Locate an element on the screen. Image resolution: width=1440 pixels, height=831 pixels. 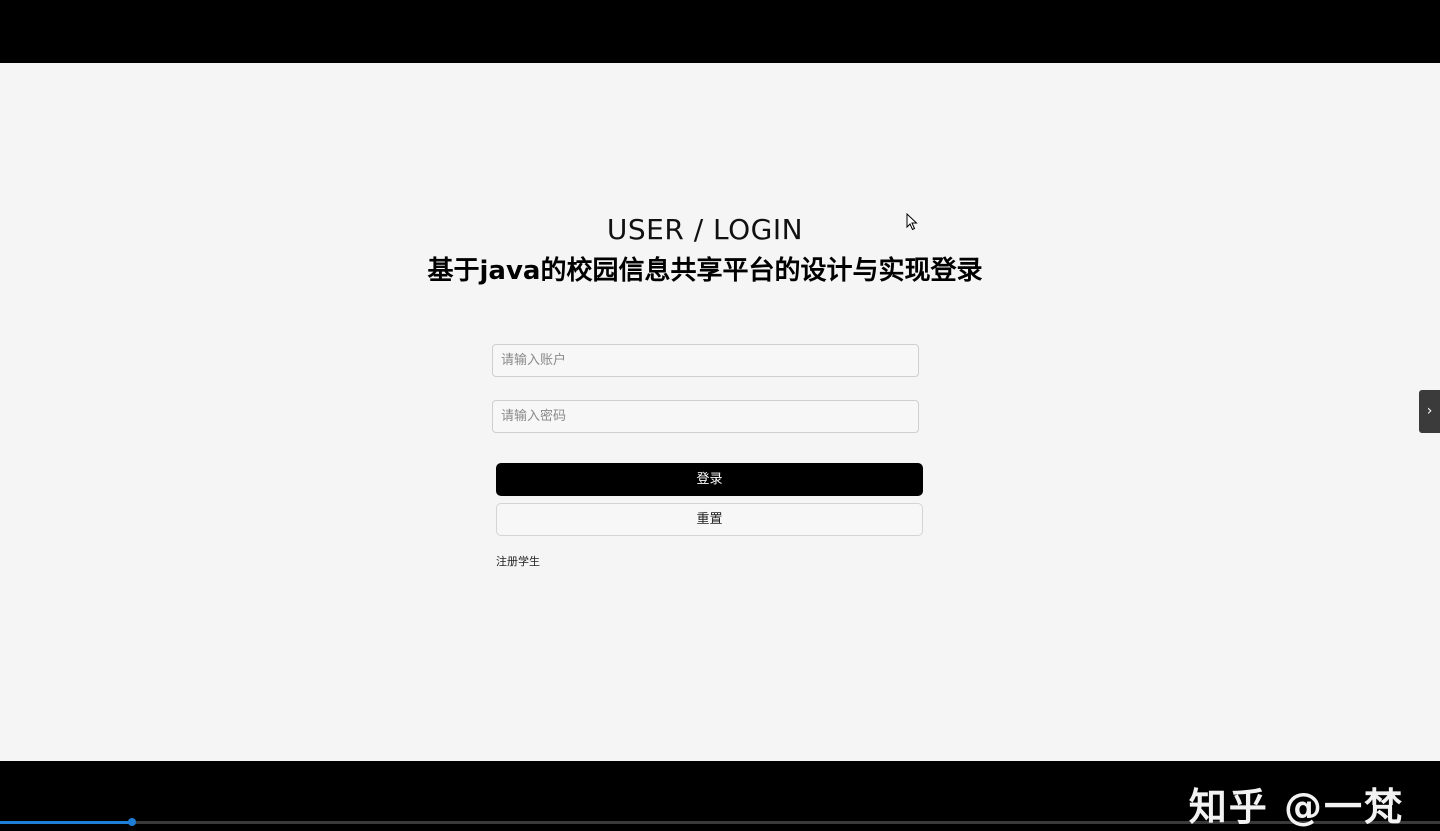
watermark: 知乎 @一梵 is located at coordinates (1296, 807).